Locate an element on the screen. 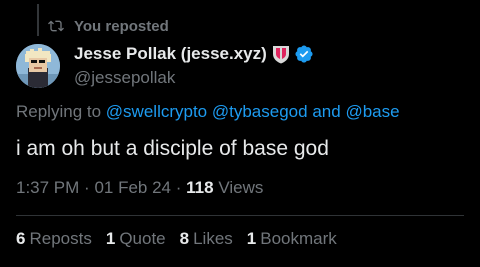  shield-badge-icon is located at coordinates (281, 54).